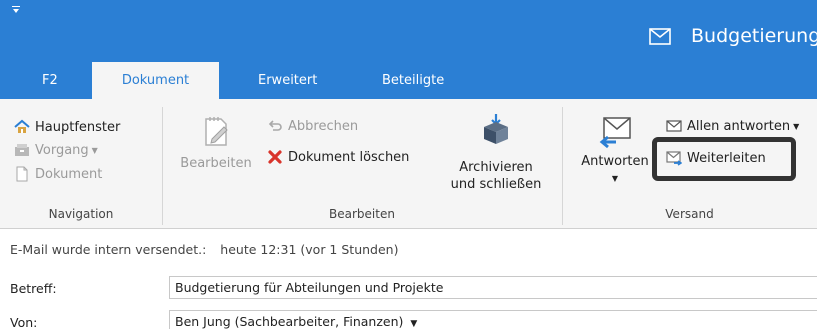 The width and height of the screenshot is (817, 329). I want to click on von-value: Ben Jung (Sachbearbeiter, Finanzen), so click(289, 321).